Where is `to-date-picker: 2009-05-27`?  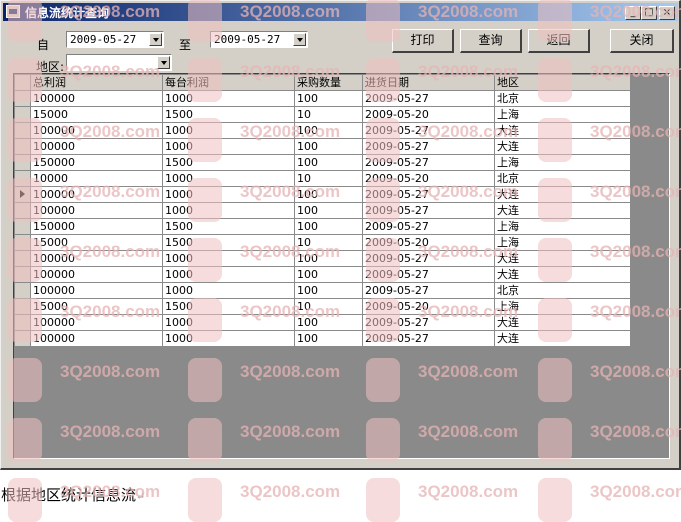
to-date-picker: 2009-05-27 is located at coordinates (259, 39).